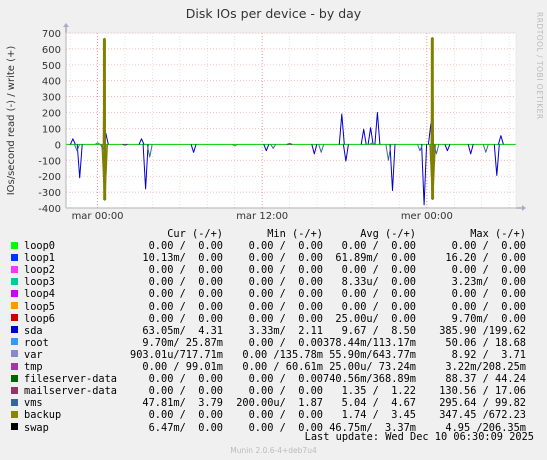 This screenshot has width=547, height=460. I want to click on legend-min-value: 0.00 /135.78m, so click(282, 354).